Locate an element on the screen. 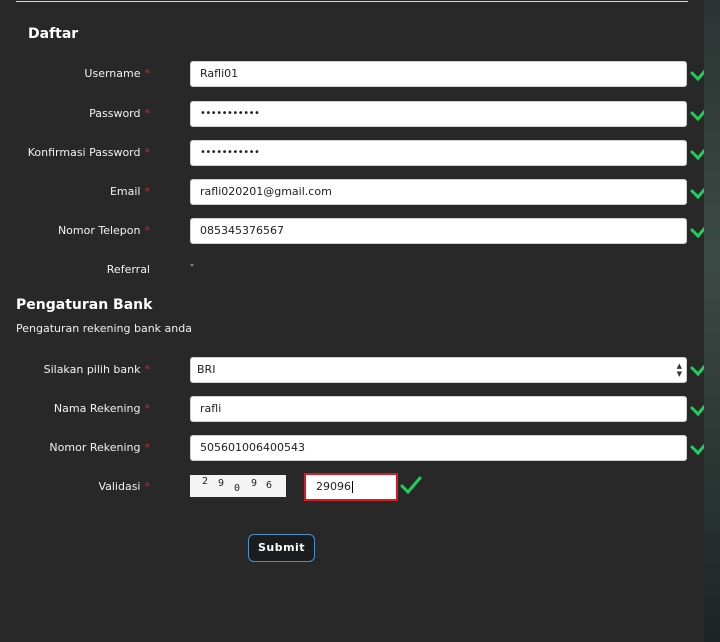 Image resolution: width=720 pixels, height=642 pixels. referral-value: - is located at coordinates (192, 264).